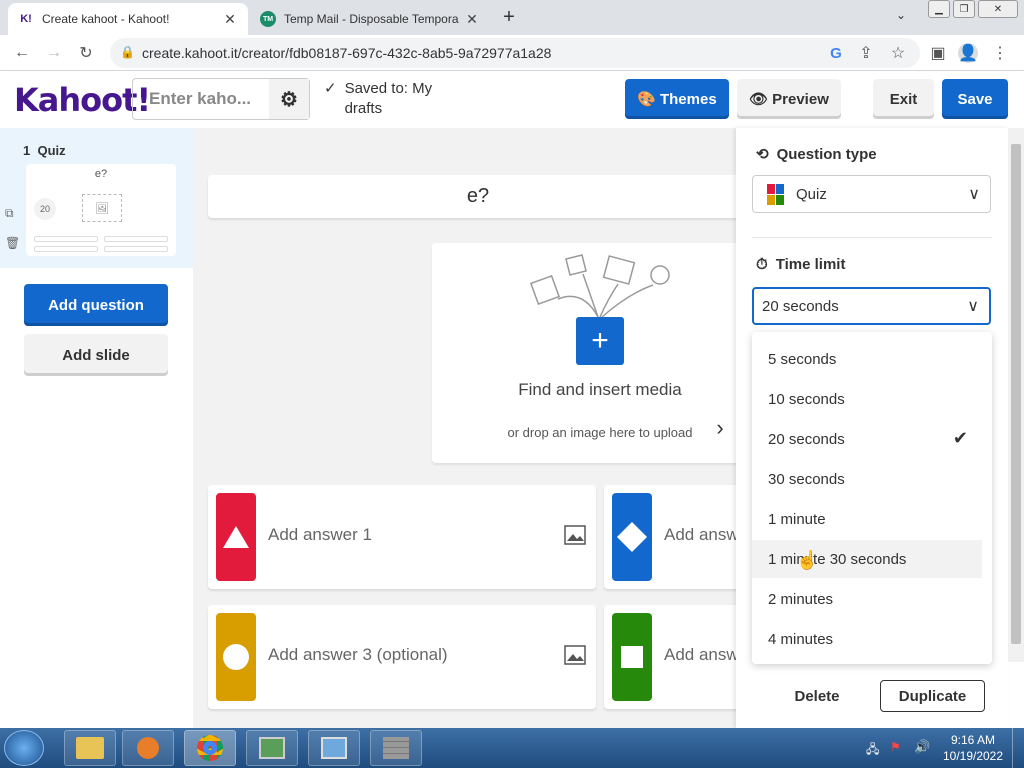 The width and height of the screenshot is (1024, 768). Describe the element at coordinates (221, 99) in the screenshot. I see `kahoot-title-input: Enter kaho... ⚙` at that location.